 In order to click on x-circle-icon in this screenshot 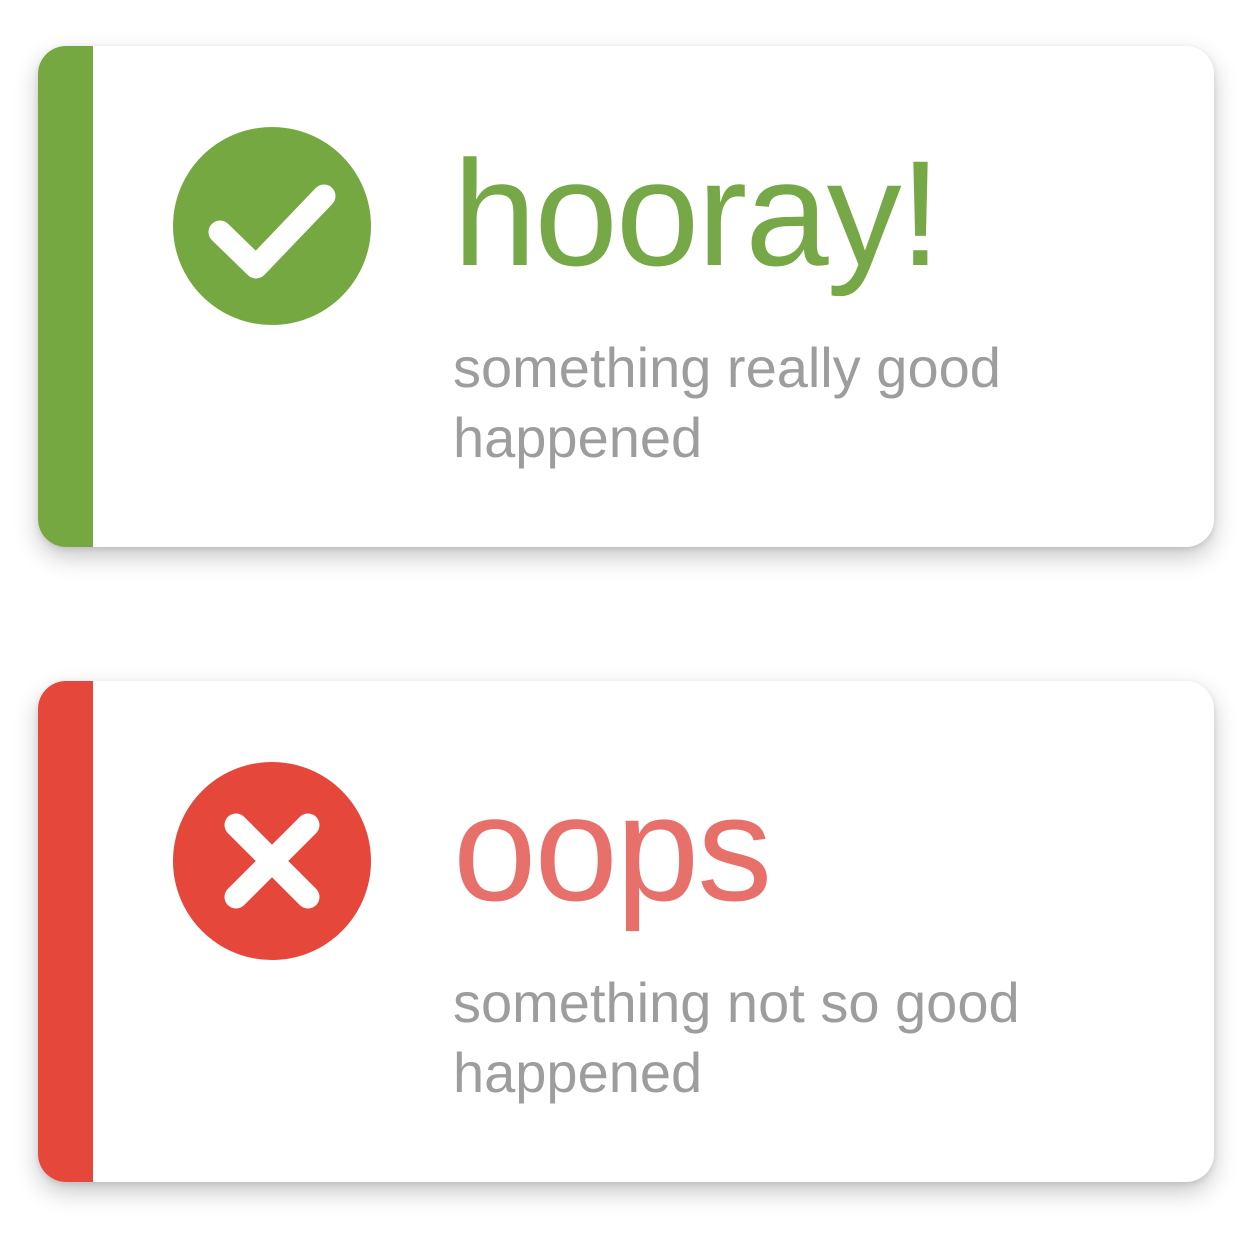, I will do `click(272, 861)`.